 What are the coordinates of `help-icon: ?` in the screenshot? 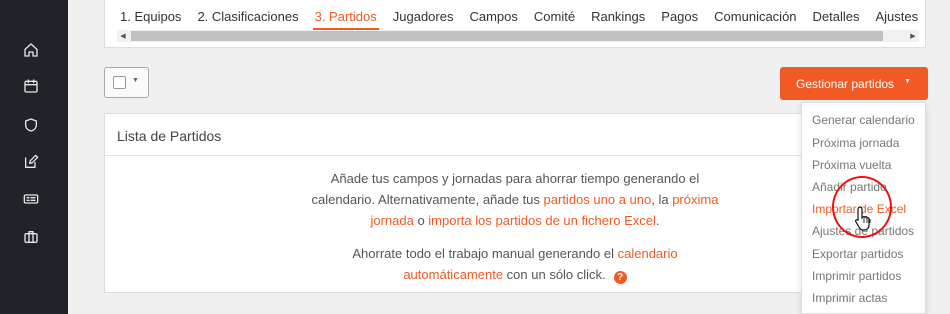 It's located at (620, 277).